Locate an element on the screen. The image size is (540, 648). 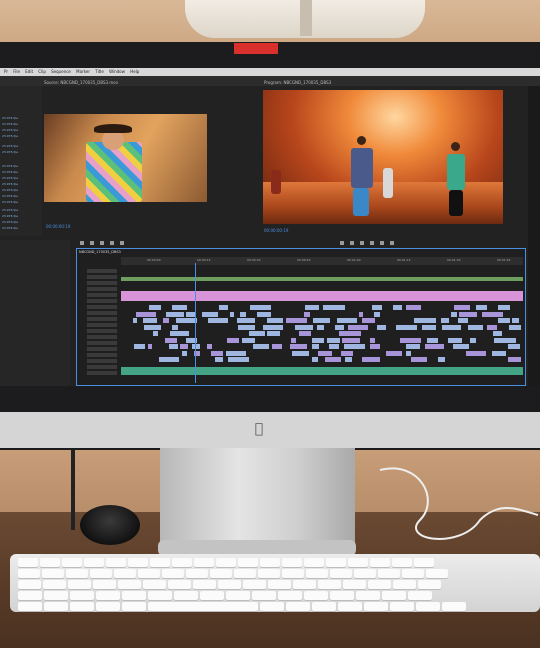
keyboard is located at coordinates (275, 583).